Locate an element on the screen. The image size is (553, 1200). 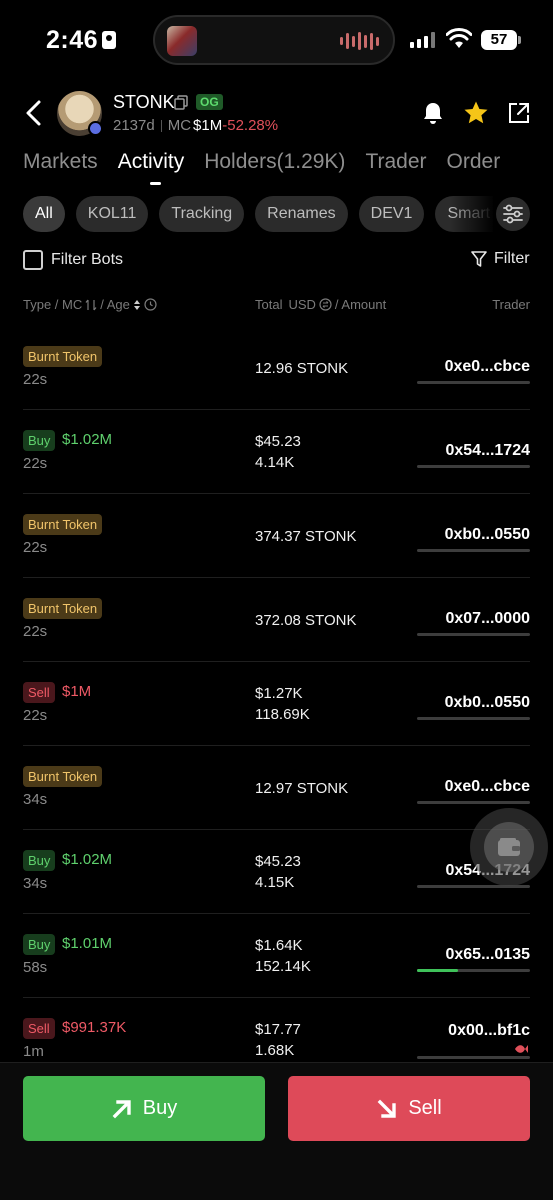
trade-total: 12.97 STONK is located at coordinates (302, 788).